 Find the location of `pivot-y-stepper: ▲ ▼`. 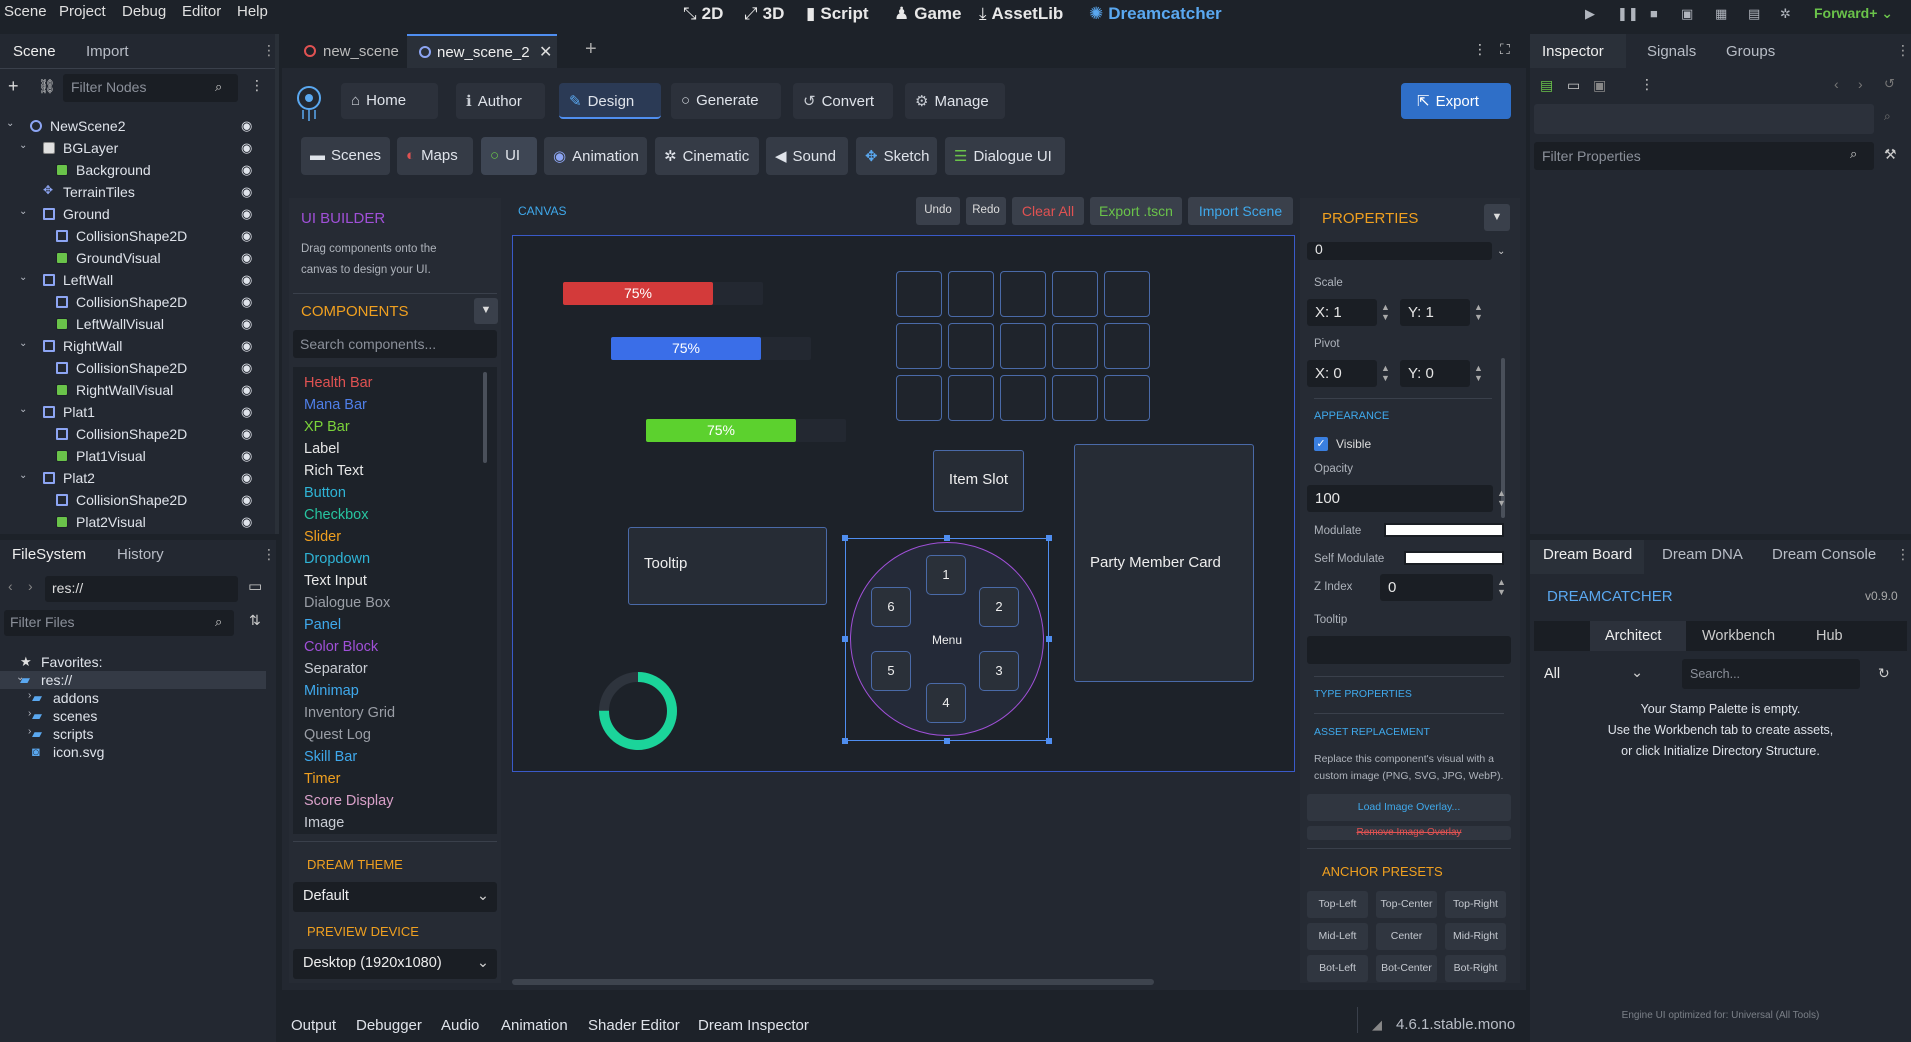

pivot-y-stepper: ▲ ▼ is located at coordinates (1478, 373).